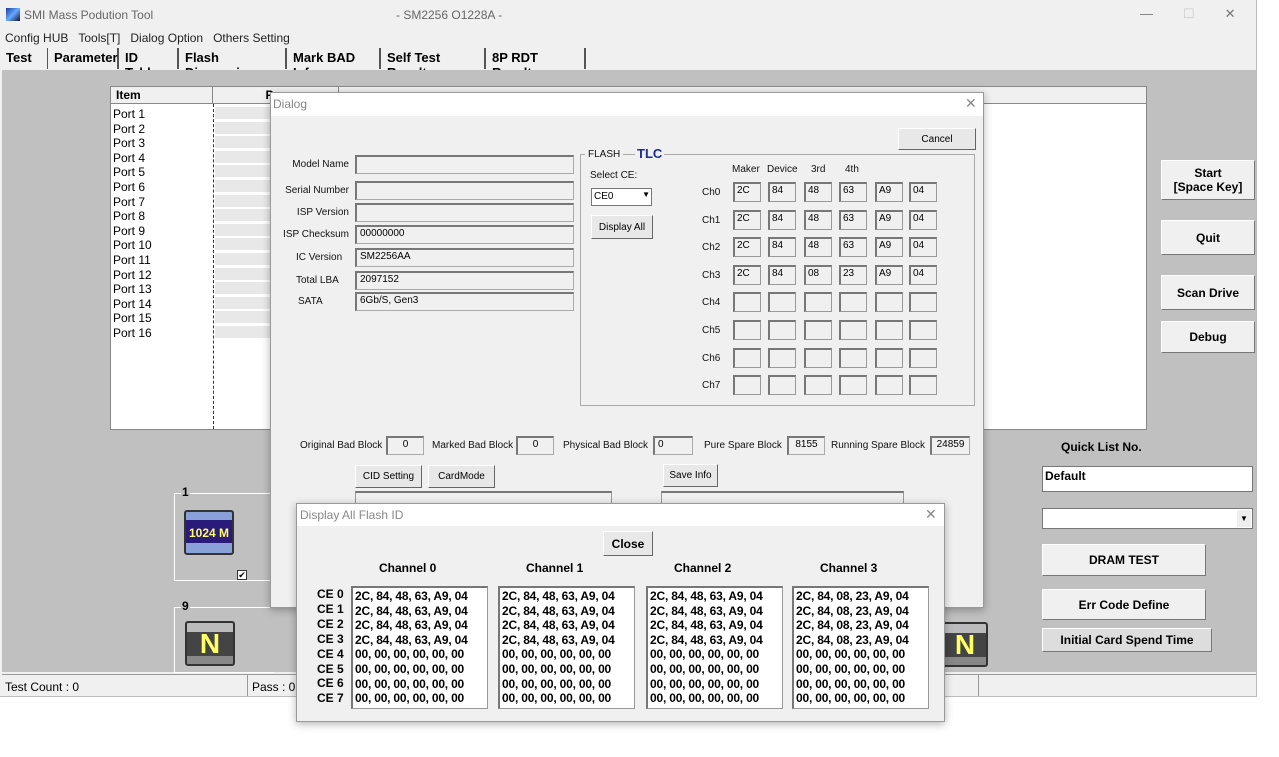  Describe the element at coordinates (461, 476) in the screenshot. I see `card-mode-button: CardMode` at that location.